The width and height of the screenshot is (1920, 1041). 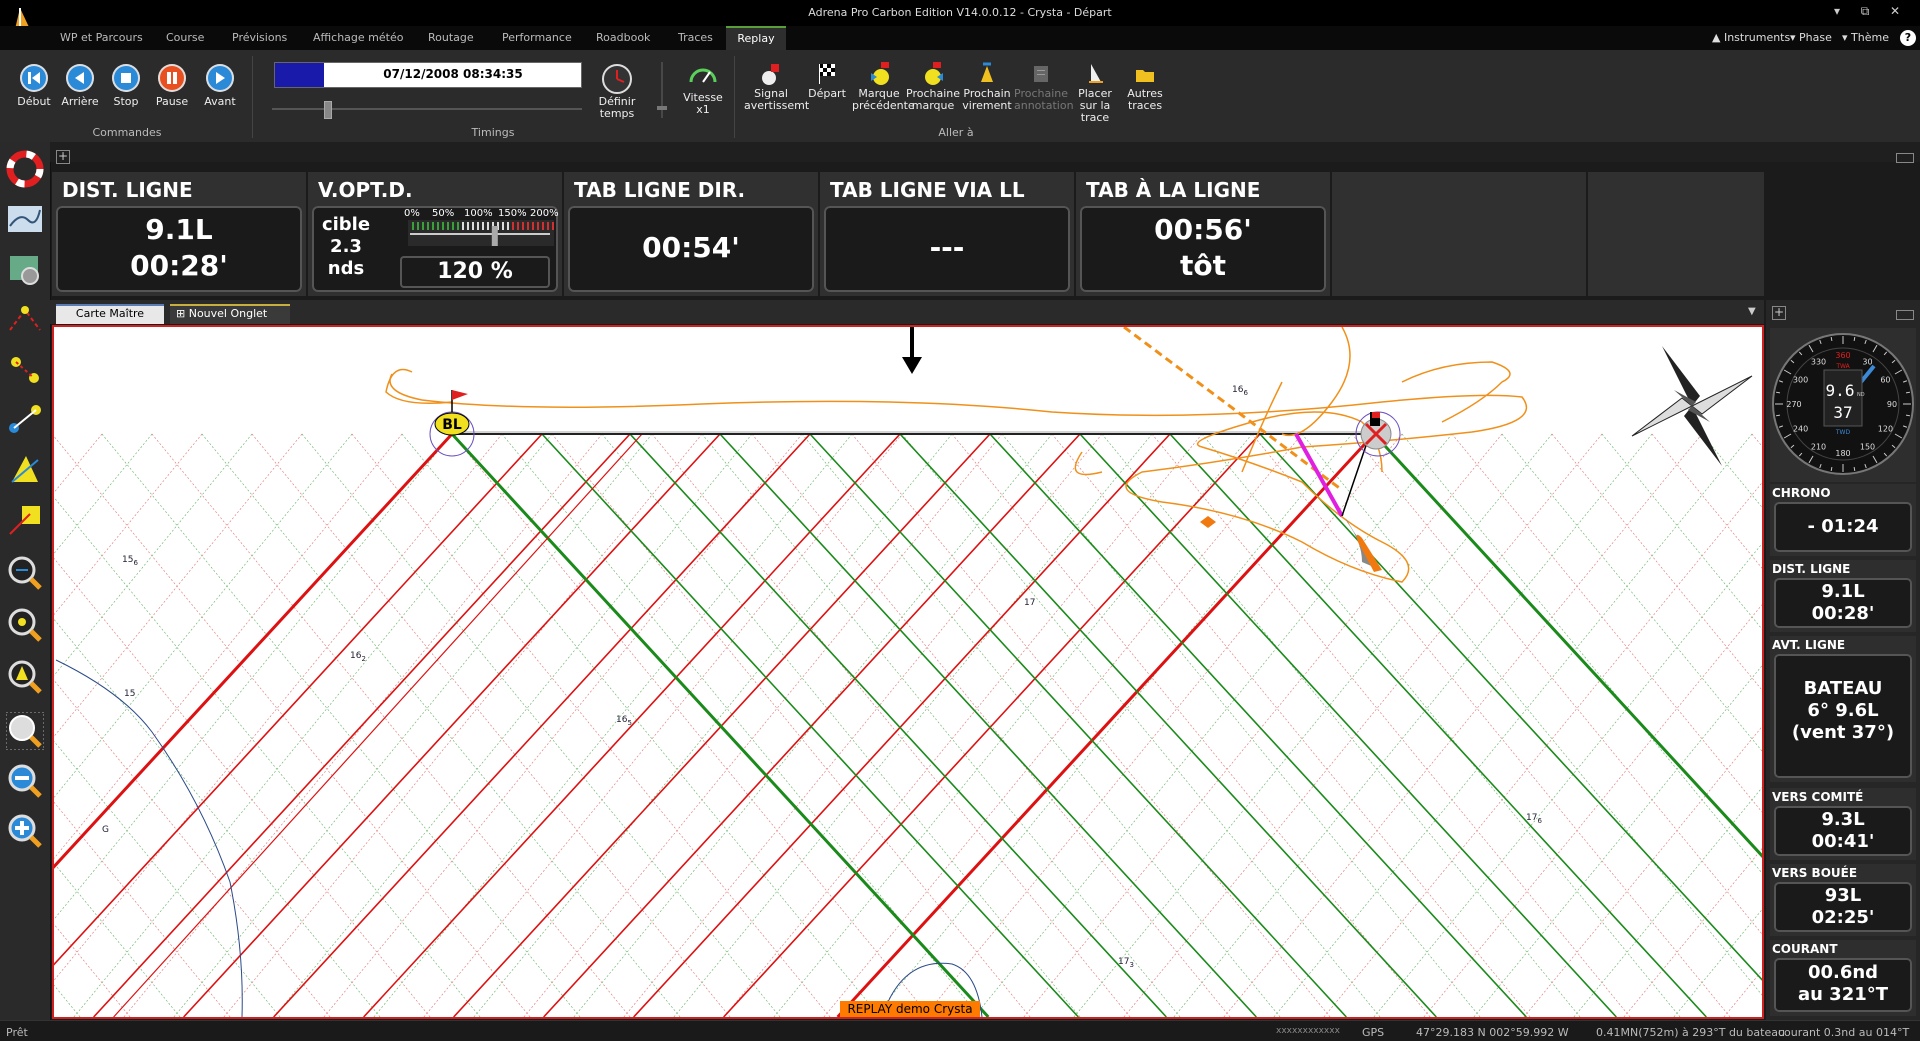 I want to click on tack-icon, so click(x=987, y=74).